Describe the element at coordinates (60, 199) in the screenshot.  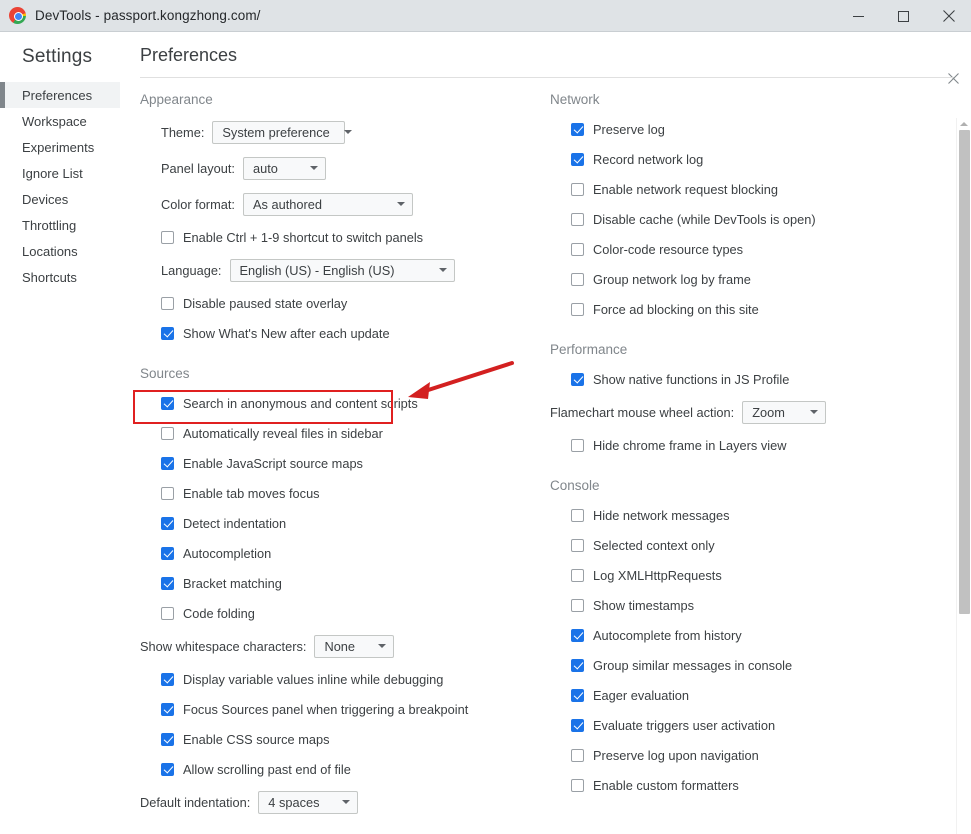
I see `sidebar-item-devices: Devices` at that location.